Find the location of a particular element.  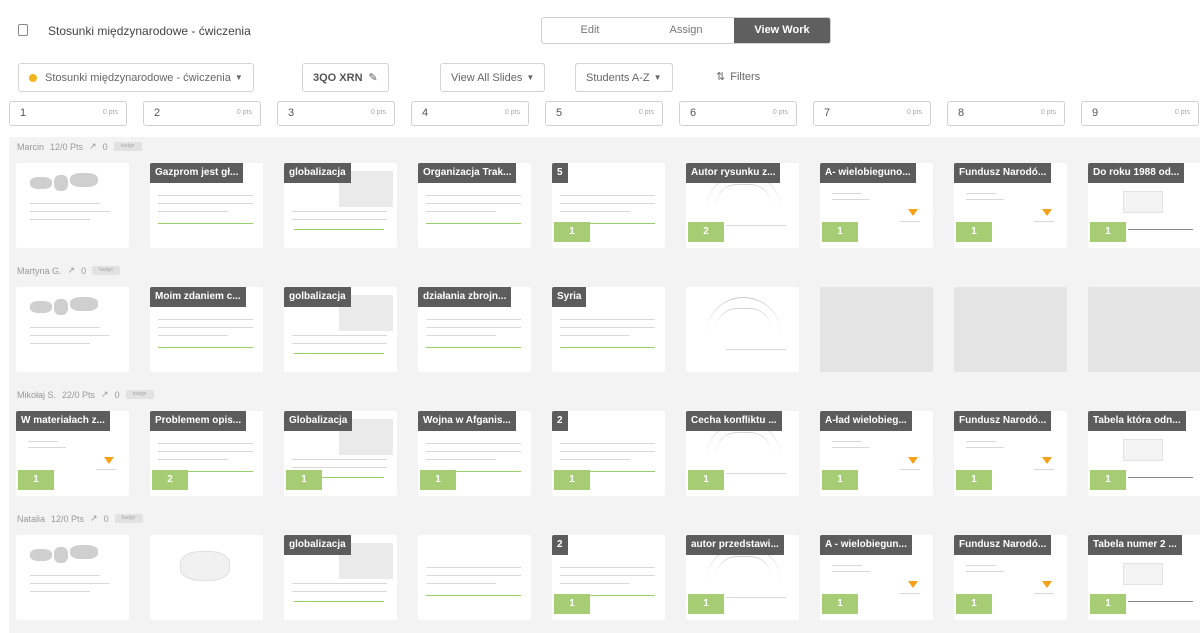

work-tile: Cecha konfliktu ... 1 is located at coordinates (742, 453).